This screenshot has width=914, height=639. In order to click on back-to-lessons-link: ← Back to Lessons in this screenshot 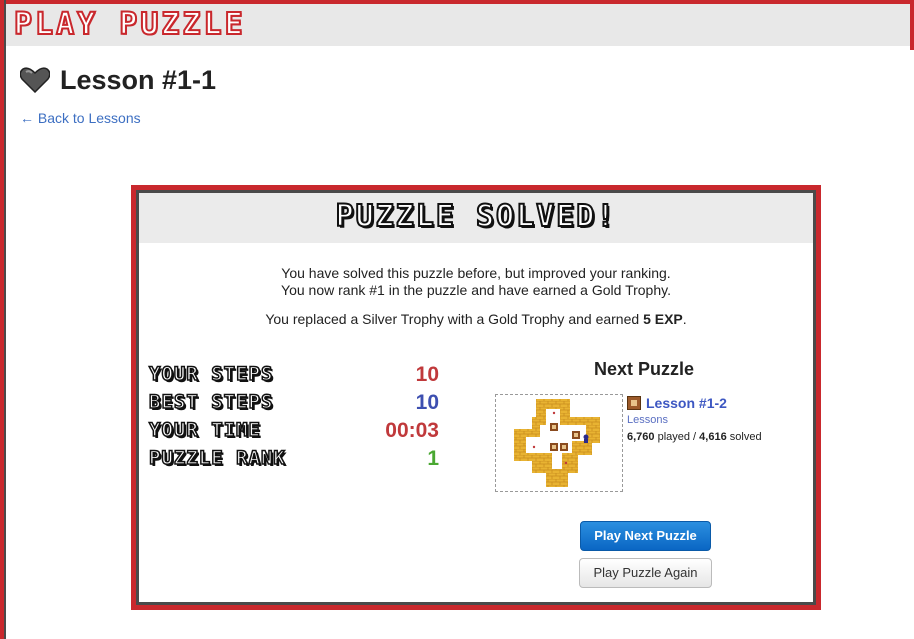, I will do `click(80, 118)`.